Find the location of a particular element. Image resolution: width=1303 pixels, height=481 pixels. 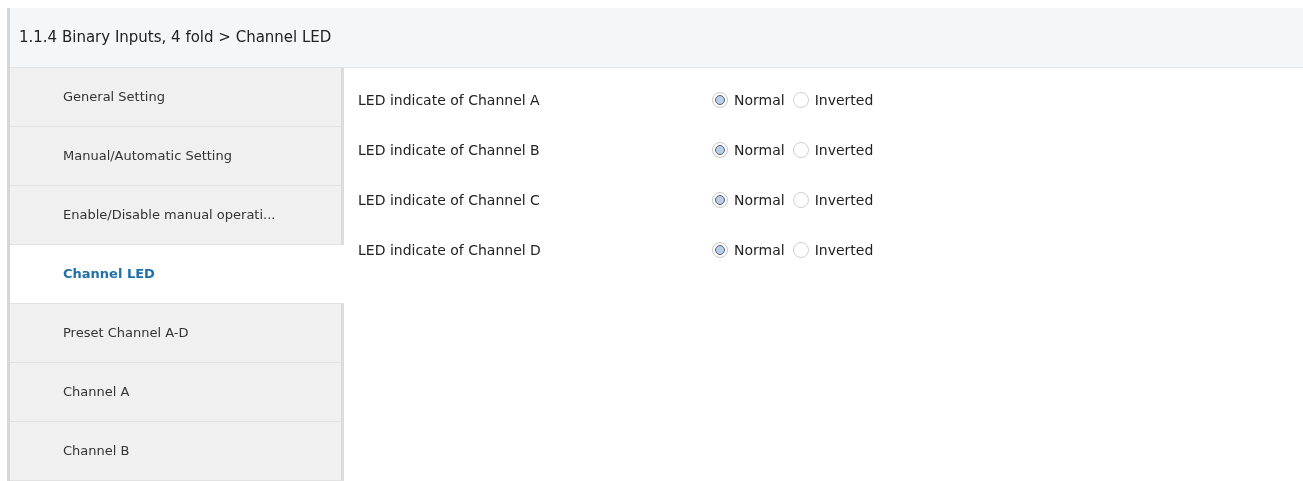

sidebar-item: General Setting is located at coordinates (177, 97).